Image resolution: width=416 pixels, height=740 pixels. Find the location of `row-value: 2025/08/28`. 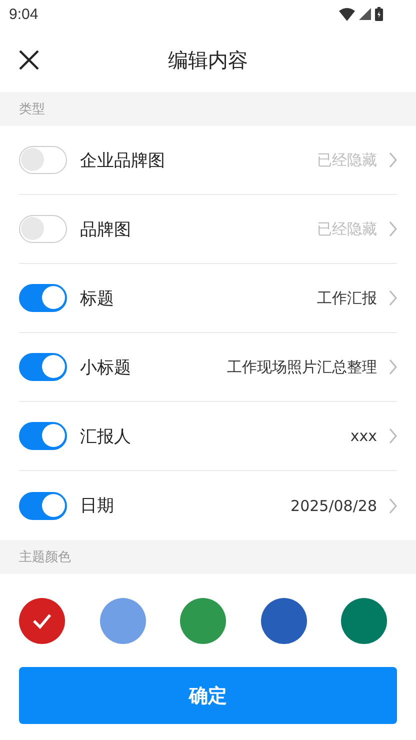

row-value: 2025/08/28 is located at coordinates (333, 505).